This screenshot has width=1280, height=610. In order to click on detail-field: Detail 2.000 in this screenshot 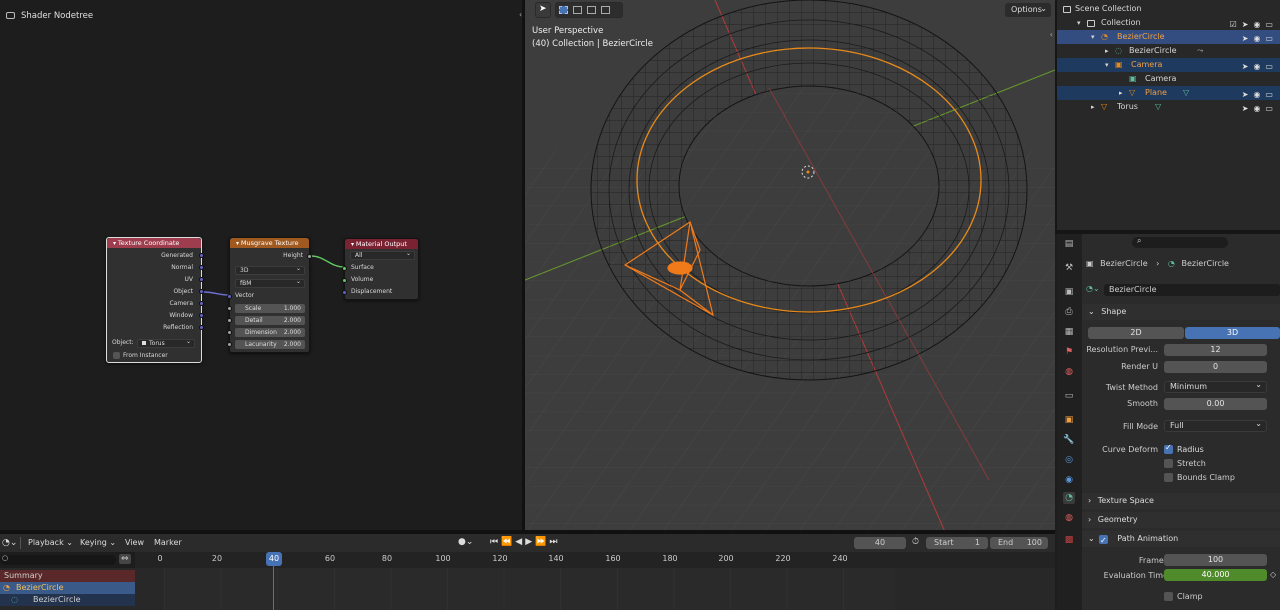, I will do `click(270, 320)`.